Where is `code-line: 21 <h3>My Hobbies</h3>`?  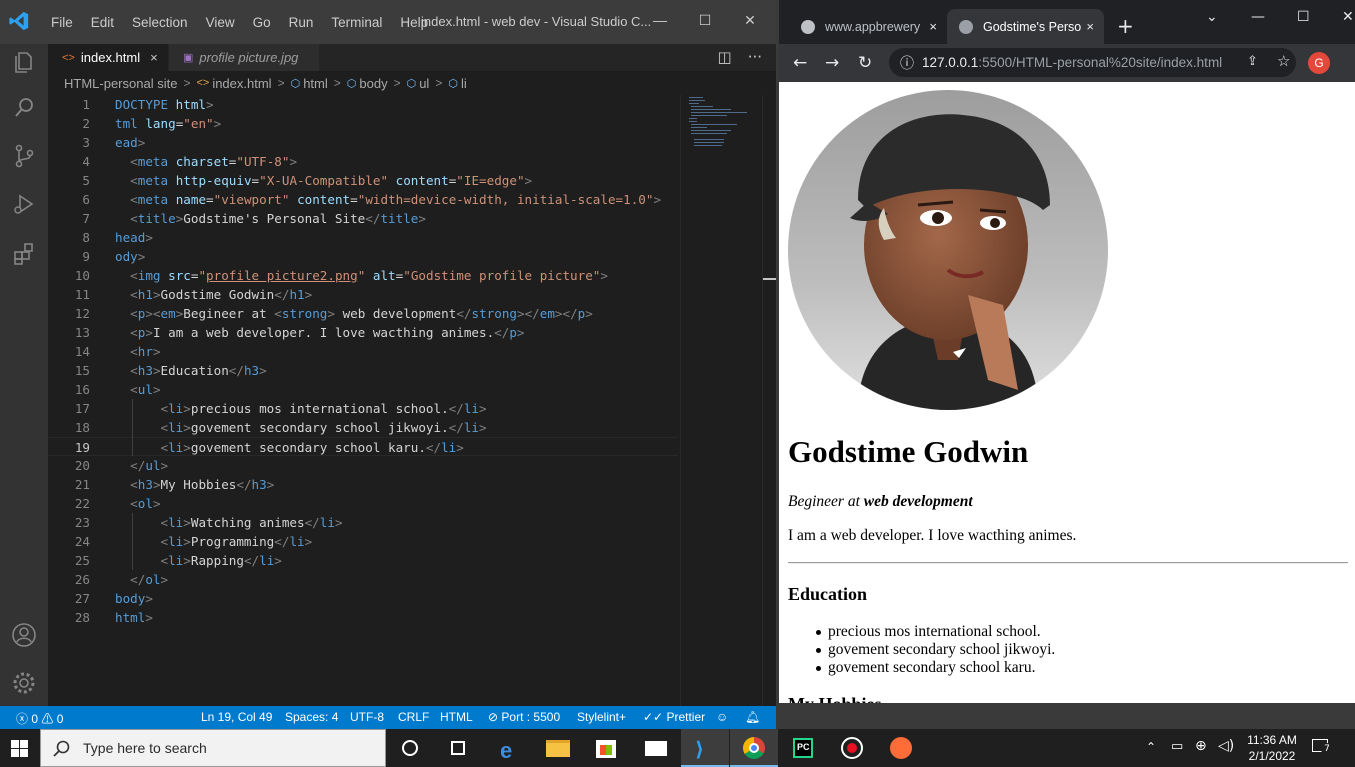 code-line: 21 <h3>My Hobbies</h3> is located at coordinates (363, 484).